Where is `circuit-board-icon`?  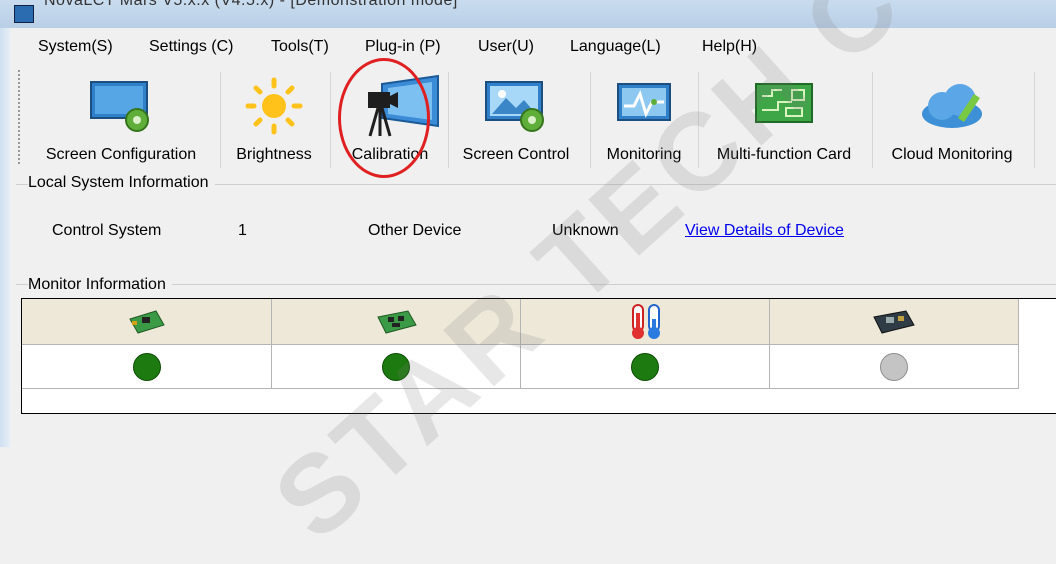
circuit-board-icon is located at coordinates (784, 103).